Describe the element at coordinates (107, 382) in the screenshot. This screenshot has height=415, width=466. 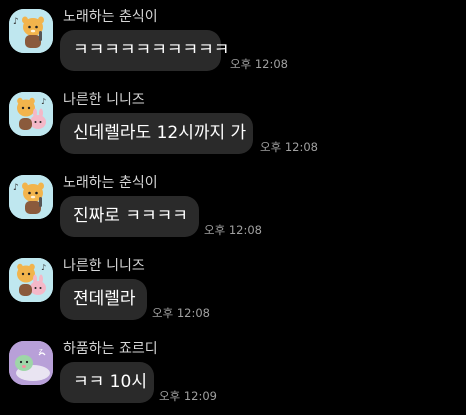
I see `message-bubble: ㅋㅋ 10시` at that location.